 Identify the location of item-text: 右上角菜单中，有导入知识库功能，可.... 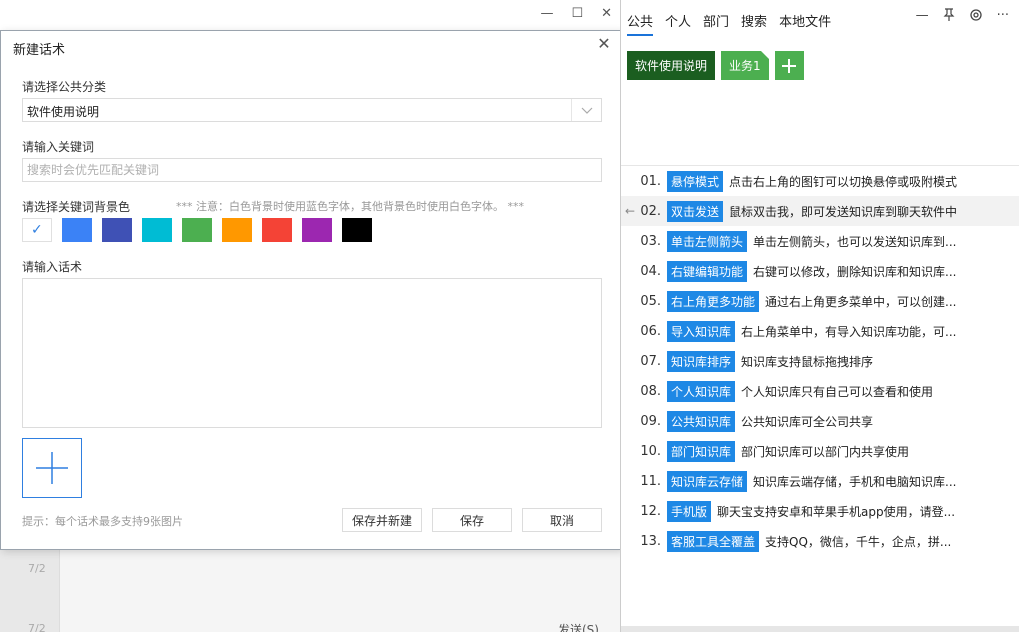
(849, 331).